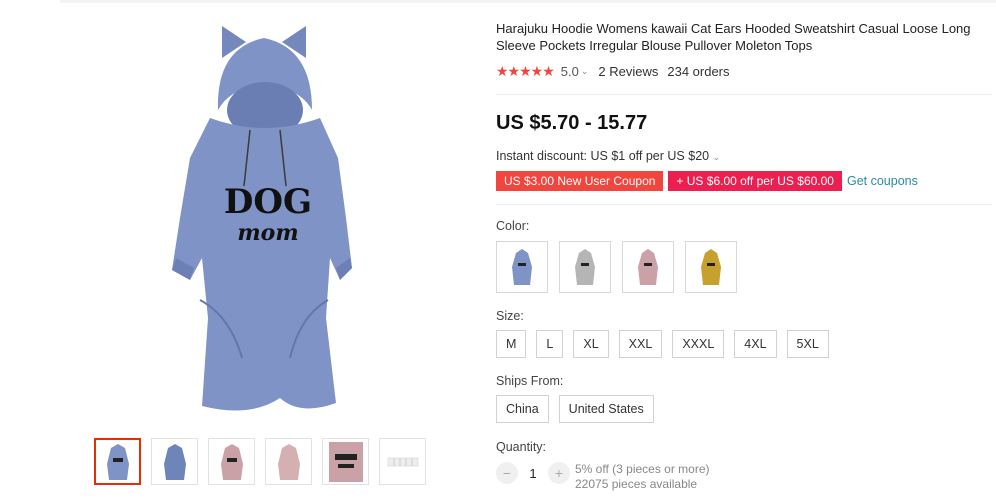 The width and height of the screenshot is (996, 498). Describe the element at coordinates (640, 344) in the screenshot. I see `size-option: XXL` at that location.